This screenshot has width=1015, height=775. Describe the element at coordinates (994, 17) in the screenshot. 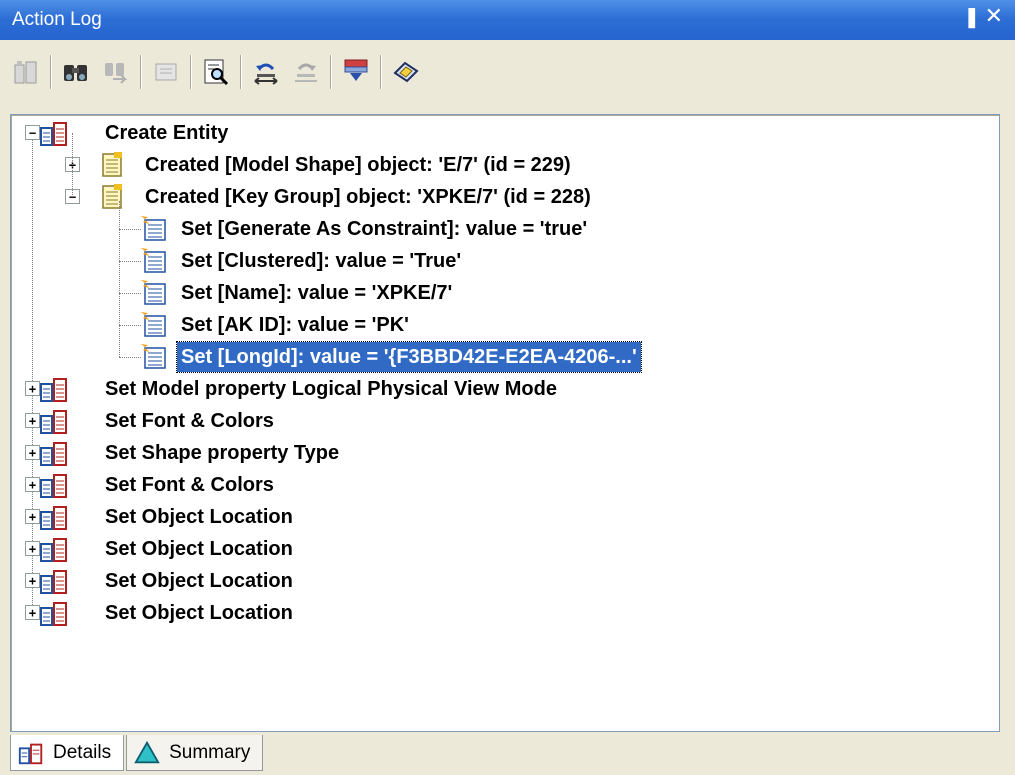

I see `close-icon: ✕` at that location.